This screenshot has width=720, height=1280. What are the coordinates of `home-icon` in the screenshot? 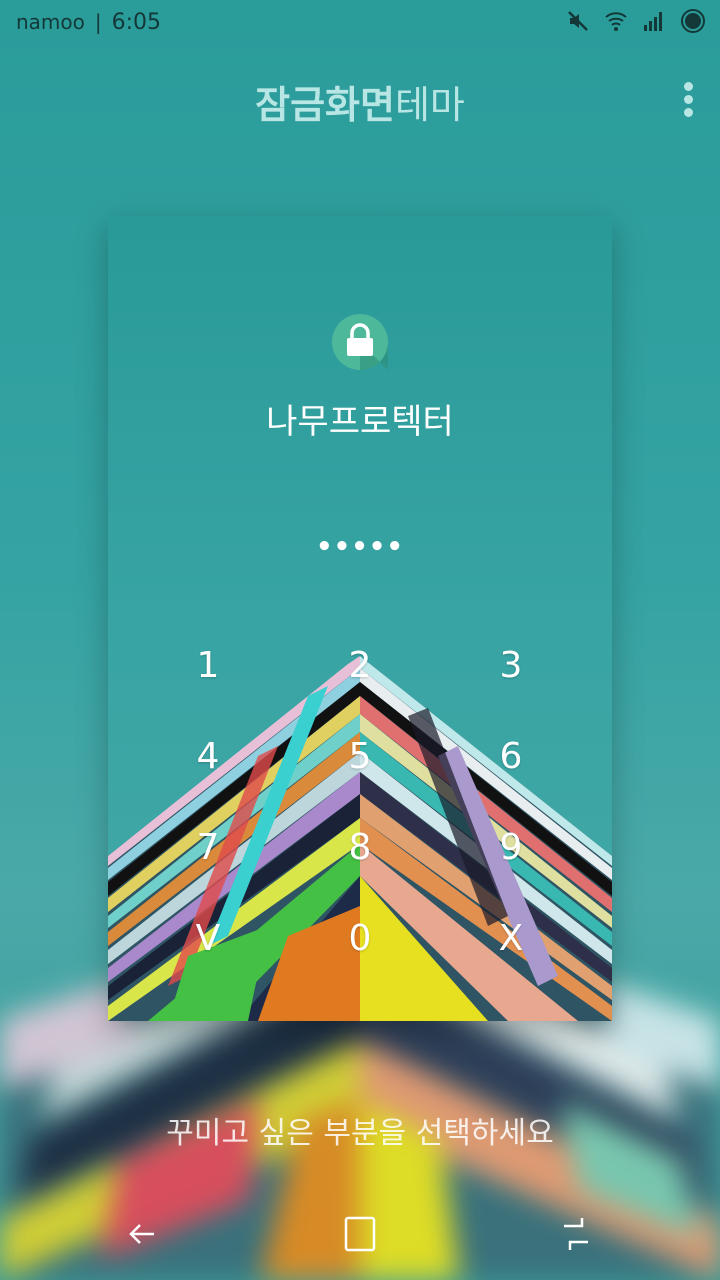 It's located at (360, 1239).